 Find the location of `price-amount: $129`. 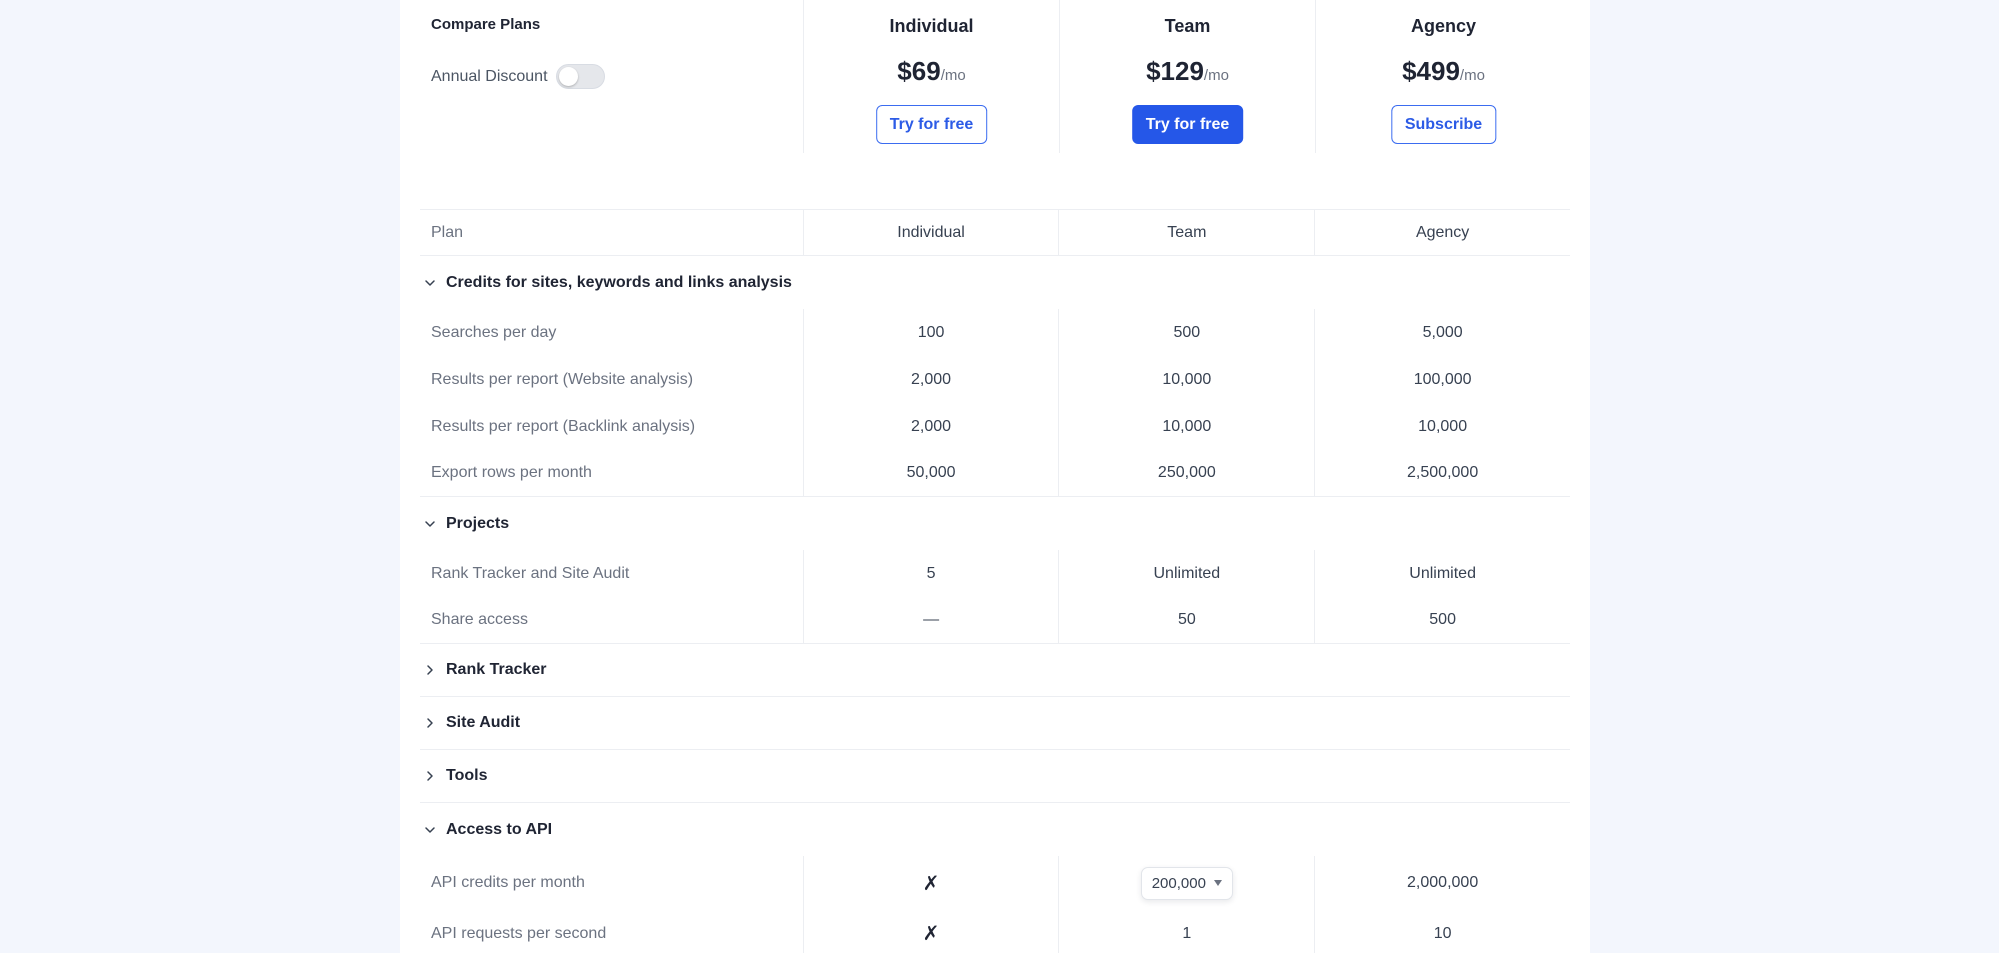

price-amount: $129 is located at coordinates (1175, 71).